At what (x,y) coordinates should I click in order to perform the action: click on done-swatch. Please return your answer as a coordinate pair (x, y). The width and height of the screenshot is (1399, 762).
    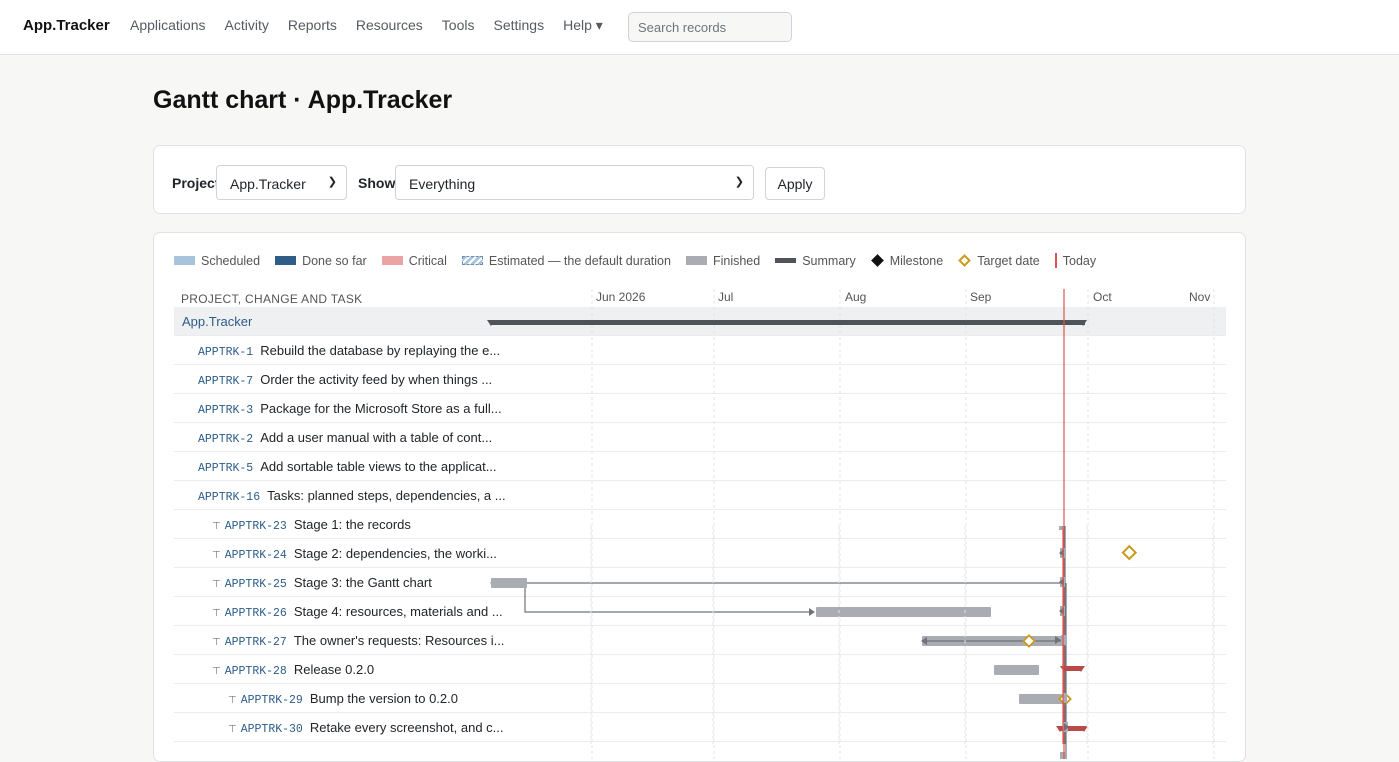
    Looking at the image, I should click on (286, 260).